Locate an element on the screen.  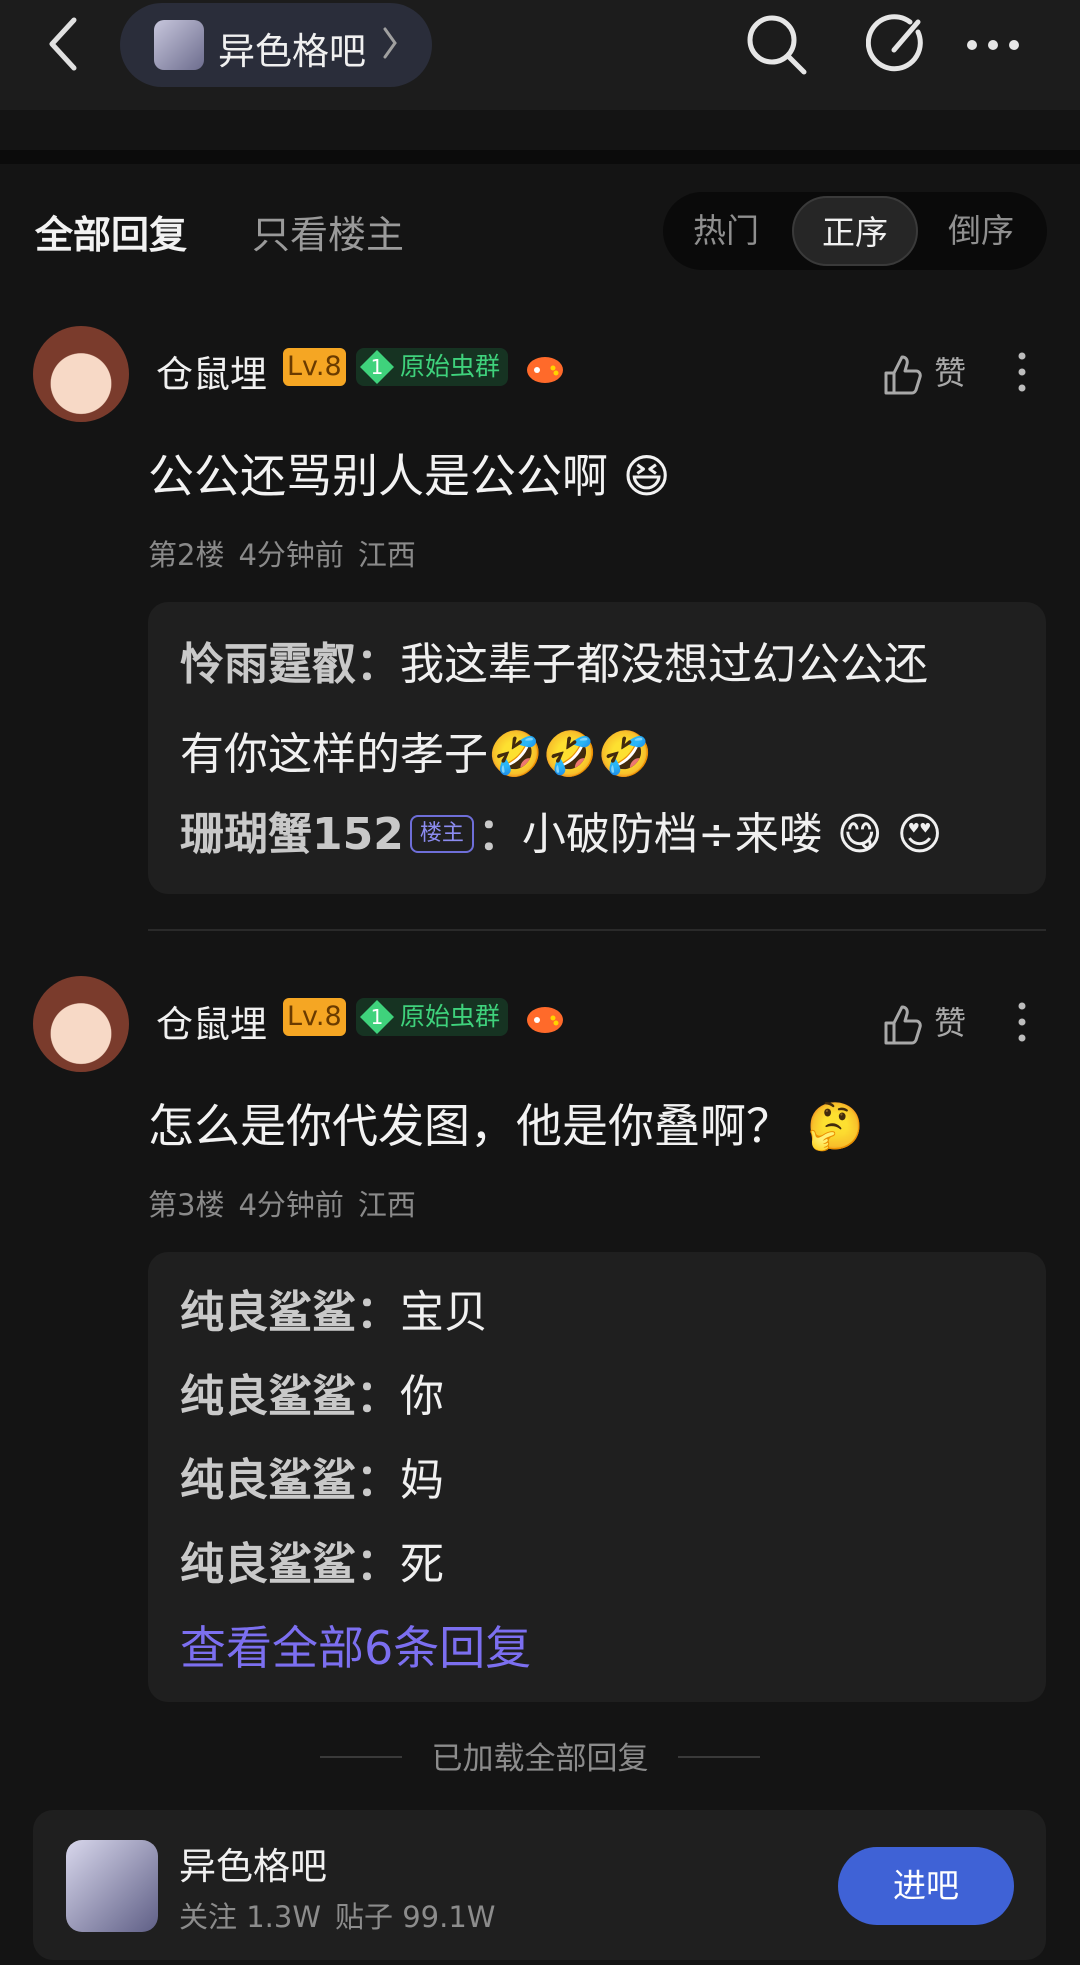
sub-reply: 纯良鲨鲨：死 is located at coordinates (312, 1564).